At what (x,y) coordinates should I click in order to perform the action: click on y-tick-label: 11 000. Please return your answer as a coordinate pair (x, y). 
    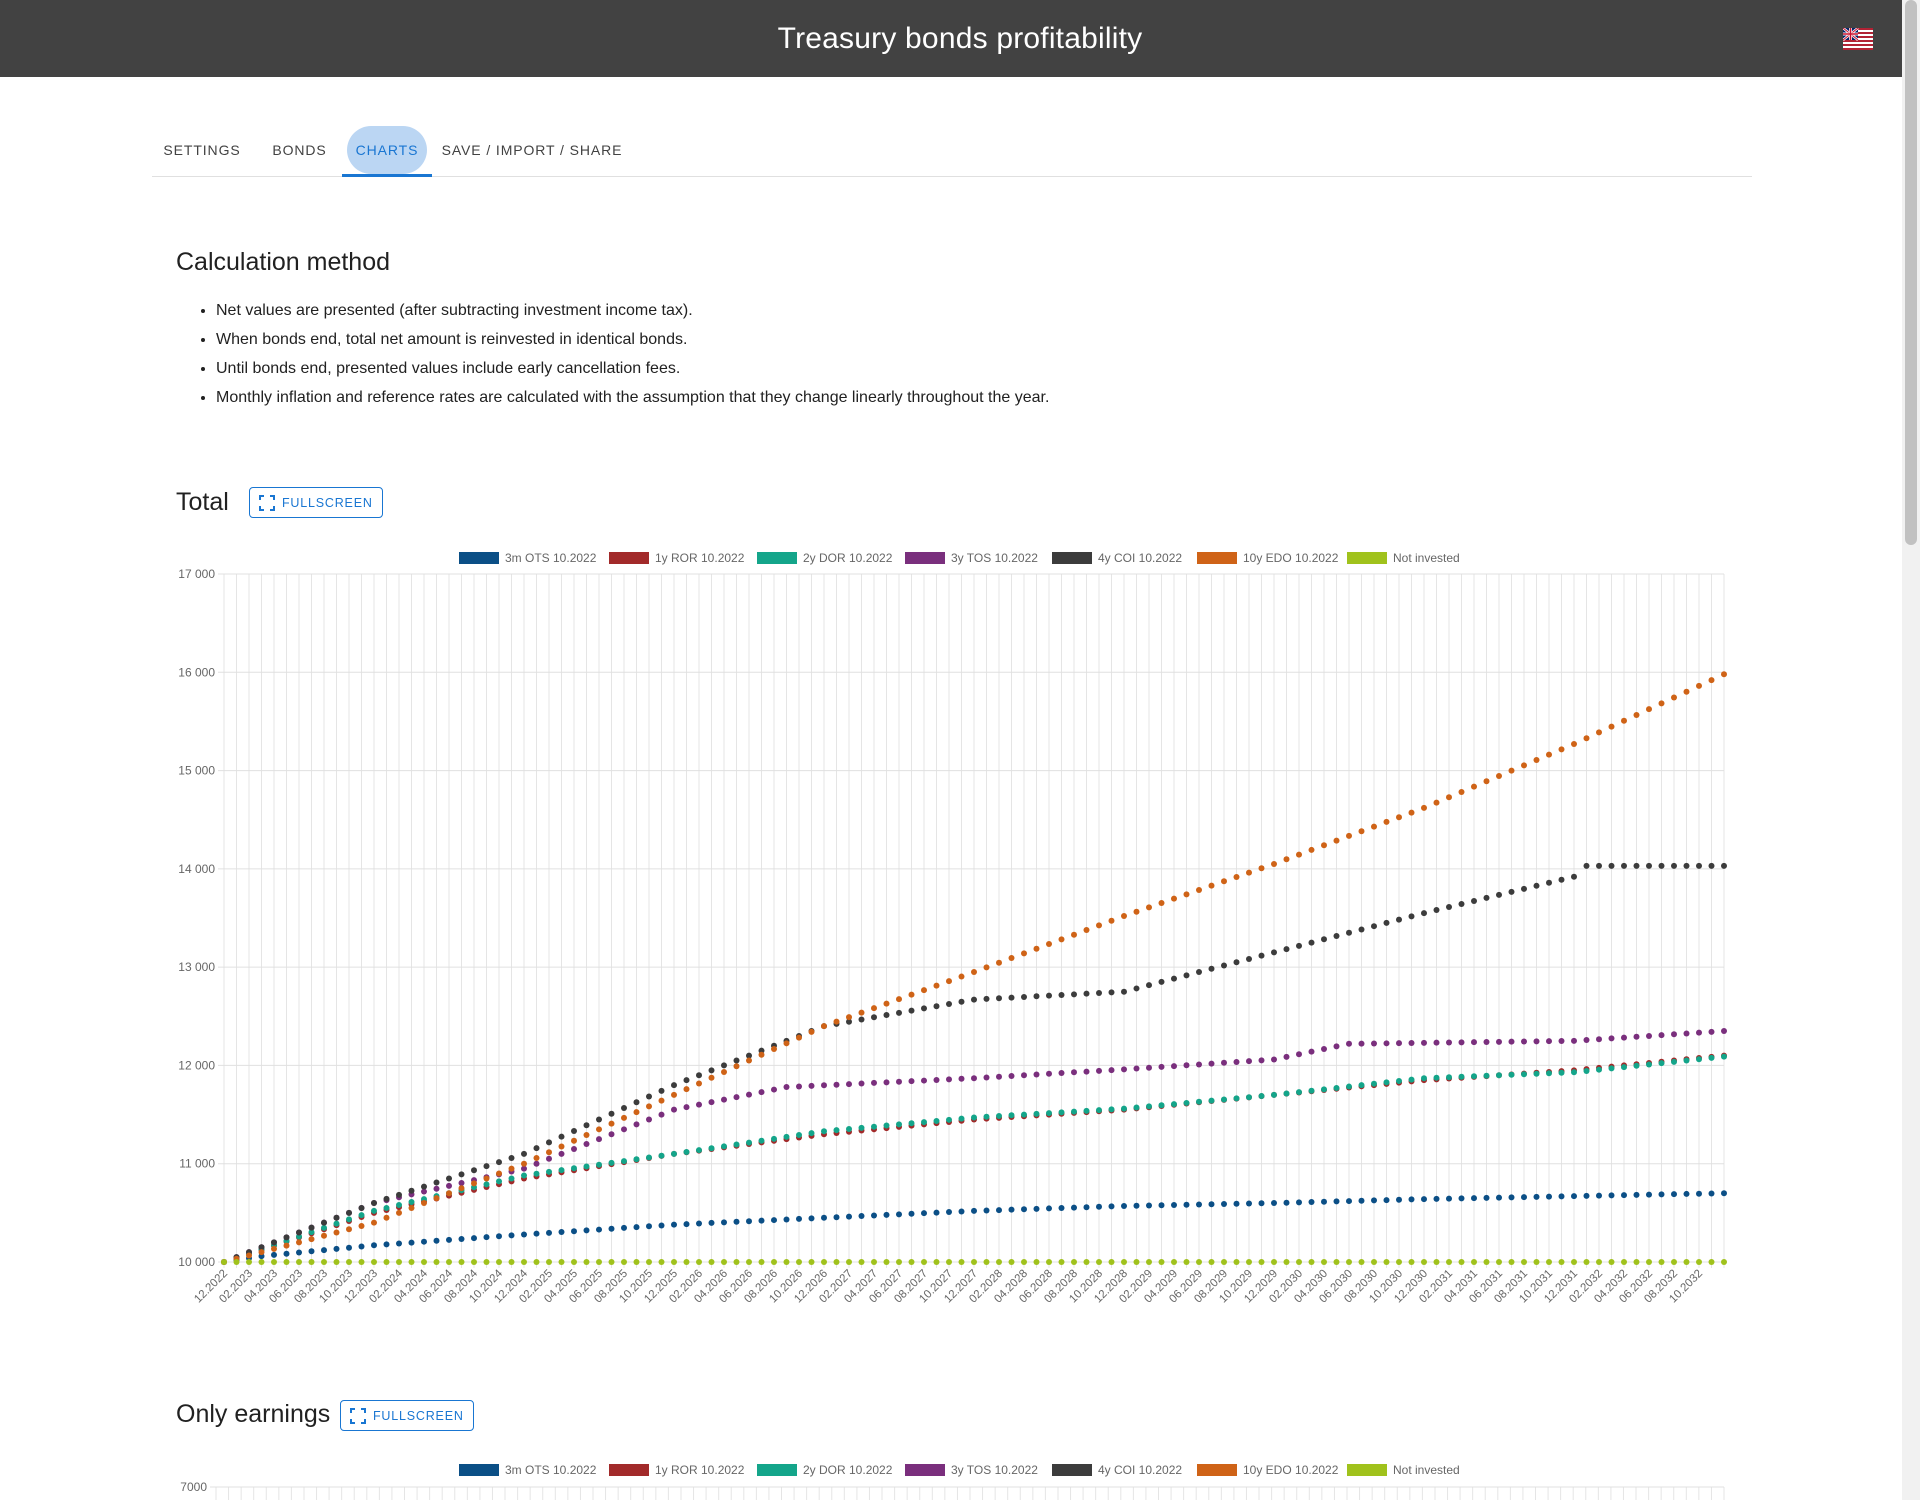
    Looking at the image, I should click on (197, 1164).